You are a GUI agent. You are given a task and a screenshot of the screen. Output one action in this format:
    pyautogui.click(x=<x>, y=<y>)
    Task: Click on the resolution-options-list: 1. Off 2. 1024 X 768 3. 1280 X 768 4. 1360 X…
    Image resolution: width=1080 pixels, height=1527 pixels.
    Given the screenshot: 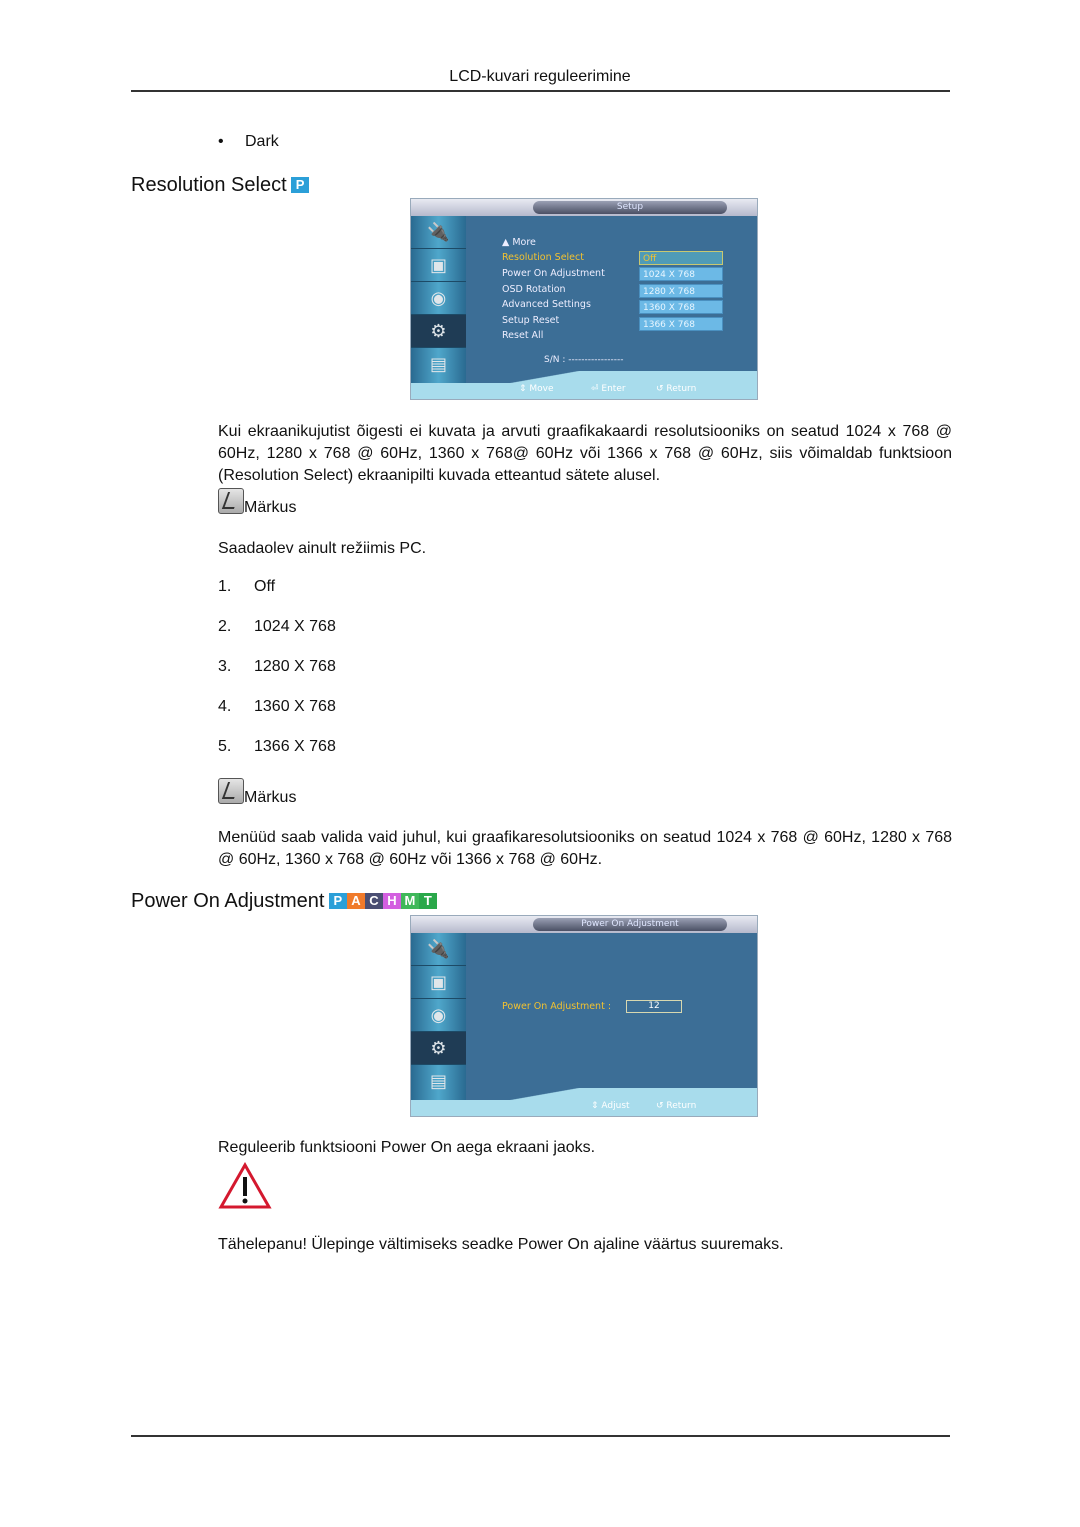 What is the action you would take?
    pyautogui.click(x=277, y=678)
    